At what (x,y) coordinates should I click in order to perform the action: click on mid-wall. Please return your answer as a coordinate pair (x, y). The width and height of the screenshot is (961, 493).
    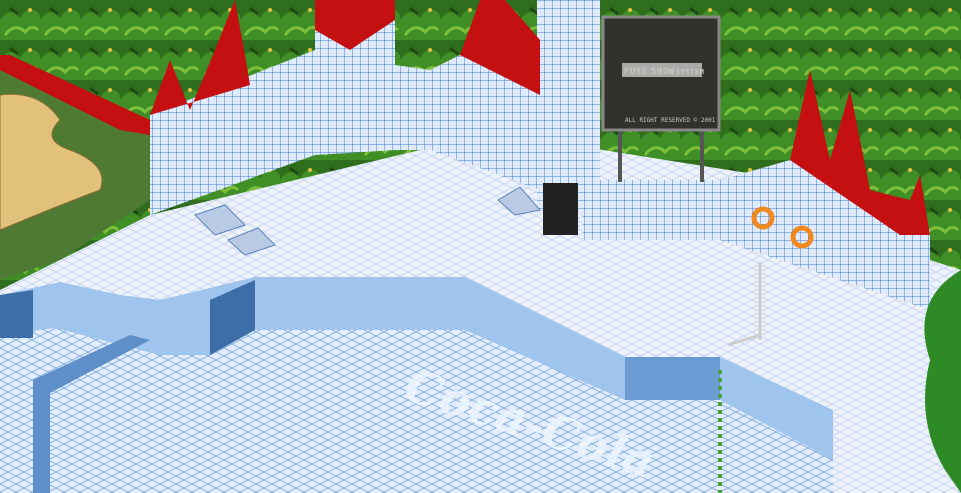
    Looking at the image, I should click on (412, 107).